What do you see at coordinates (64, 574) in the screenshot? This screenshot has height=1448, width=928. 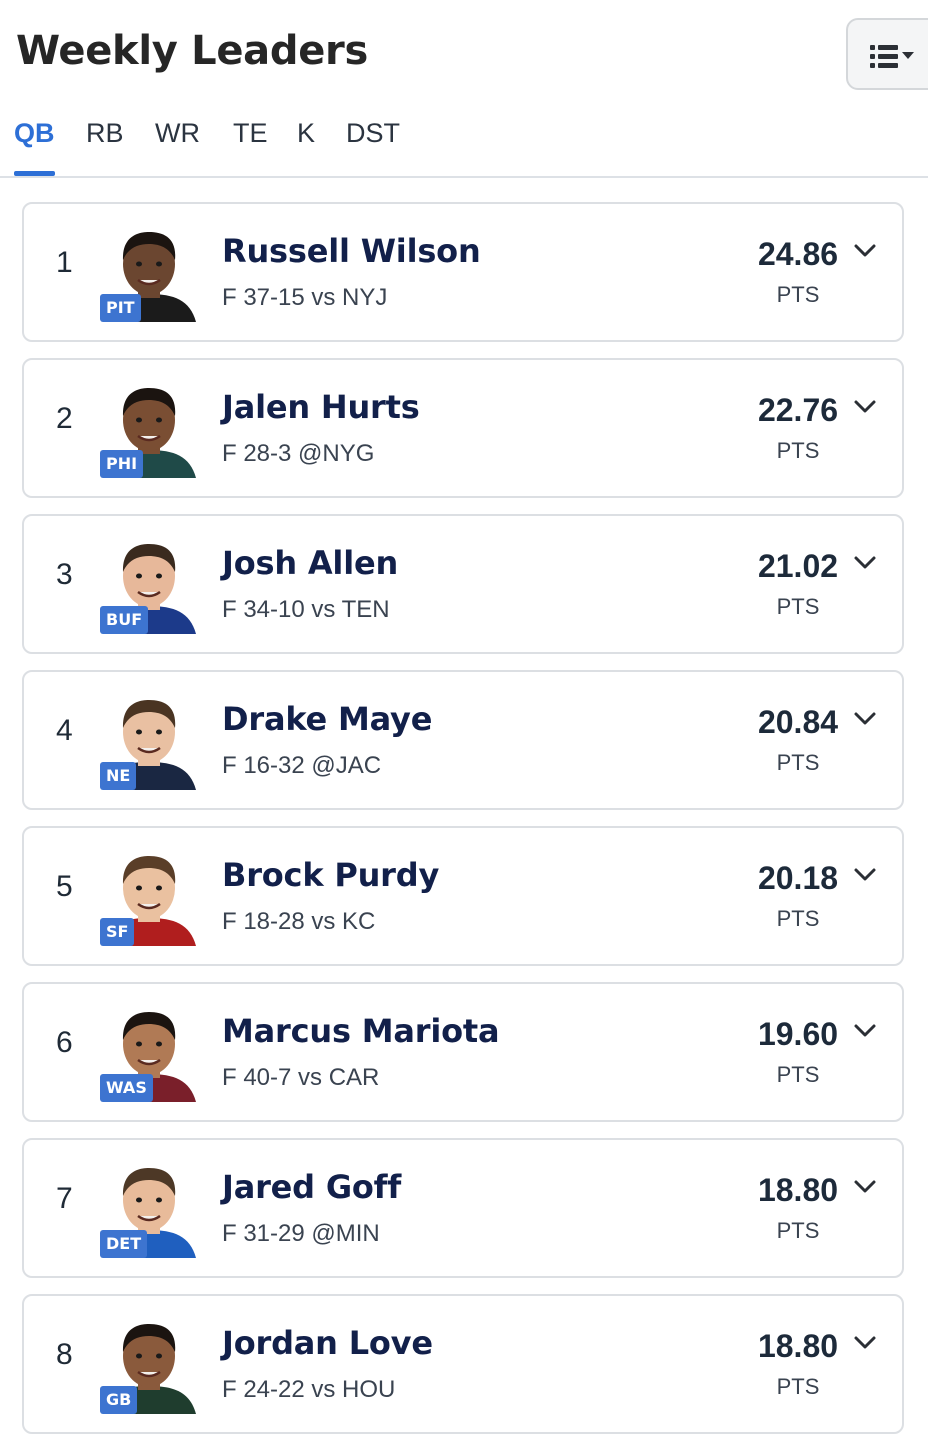 I see `rank-number: 3` at bounding box center [64, 574].